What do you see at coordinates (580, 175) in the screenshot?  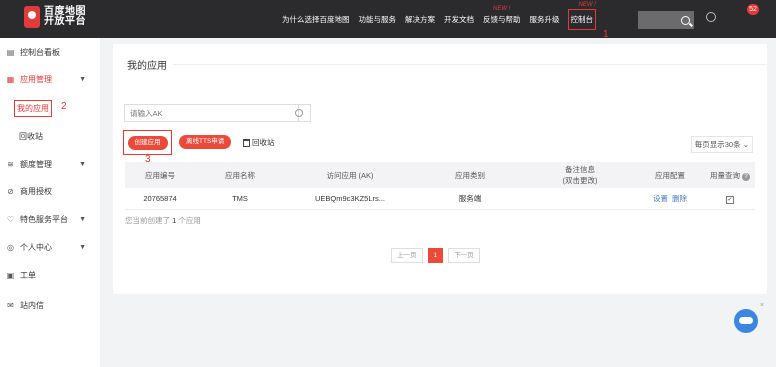 I see `col-remark: 备注信息 (双击更改)` at bounding box center [580, 175].